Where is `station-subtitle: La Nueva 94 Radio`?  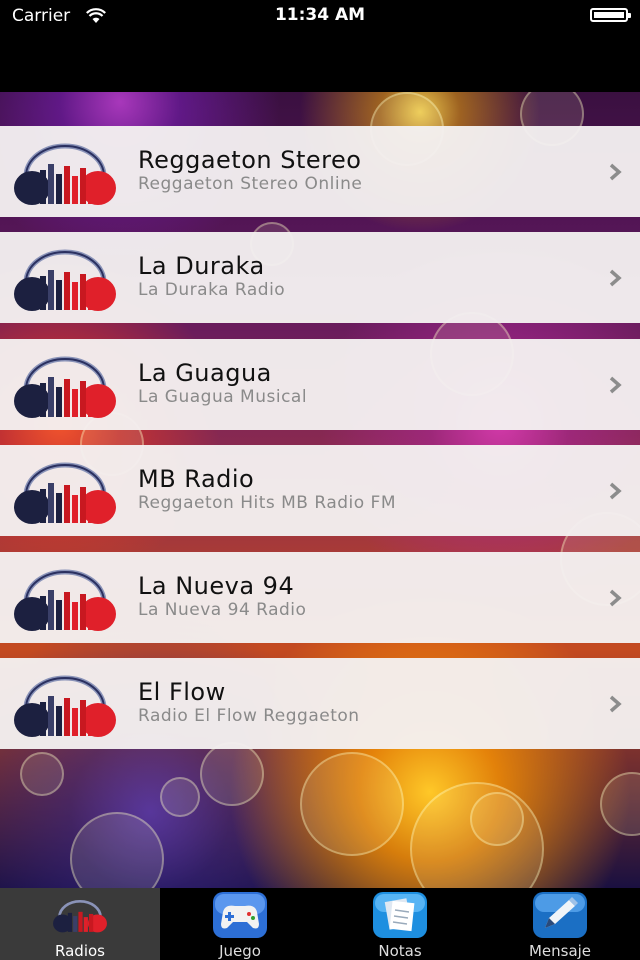 station-subtitle: La Nueva 94 Radio is located at coordinates (222, 610).